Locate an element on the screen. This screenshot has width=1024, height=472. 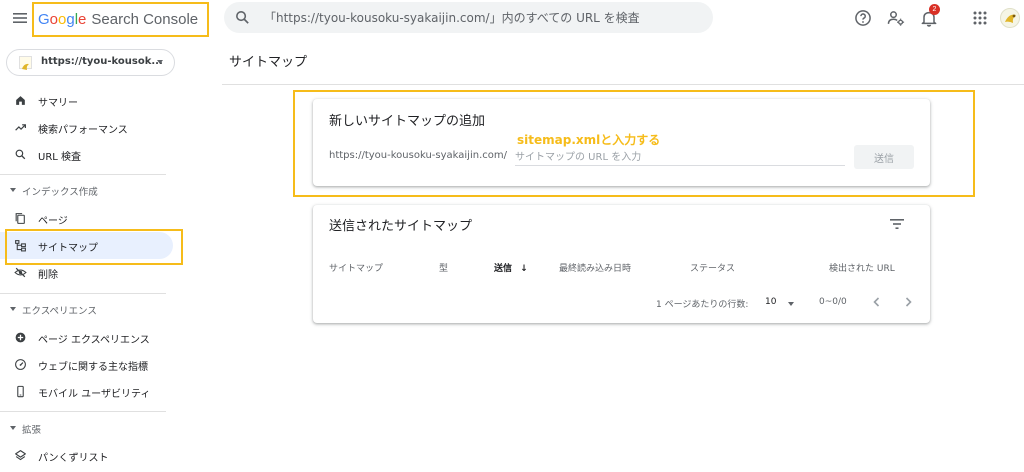
apps-grid-icon is located at coordinates (980, 18).